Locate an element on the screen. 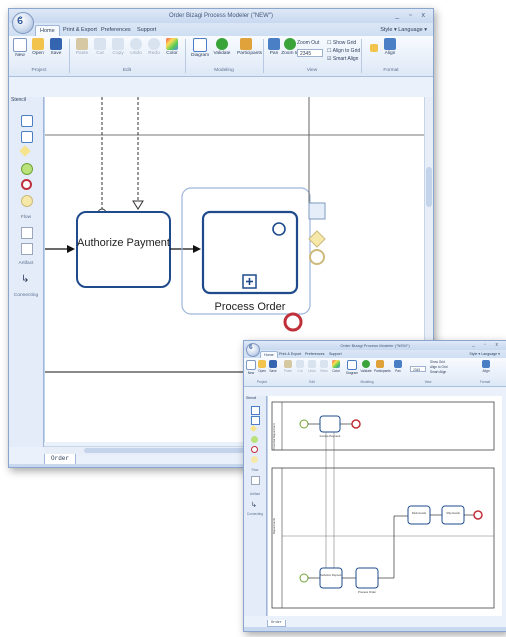 Image resolution: width=506 pixels, height=637 pixels. group-label-modeling: Modeling is located at coordinates (224, 70).